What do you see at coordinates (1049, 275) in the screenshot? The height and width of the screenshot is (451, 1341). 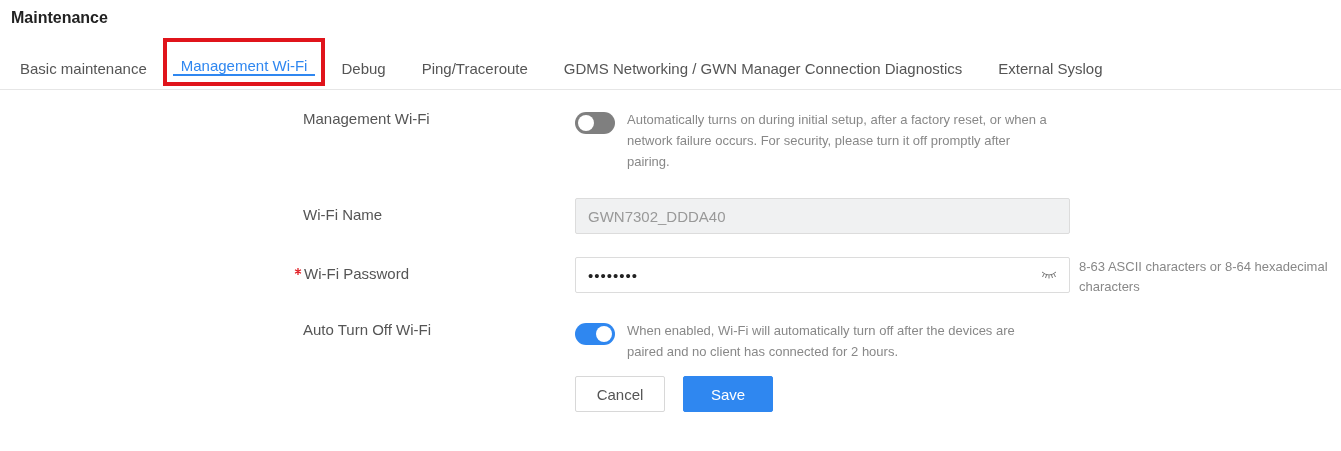 I see `hidden-eye-icon` at bounding box center [1049, 275].